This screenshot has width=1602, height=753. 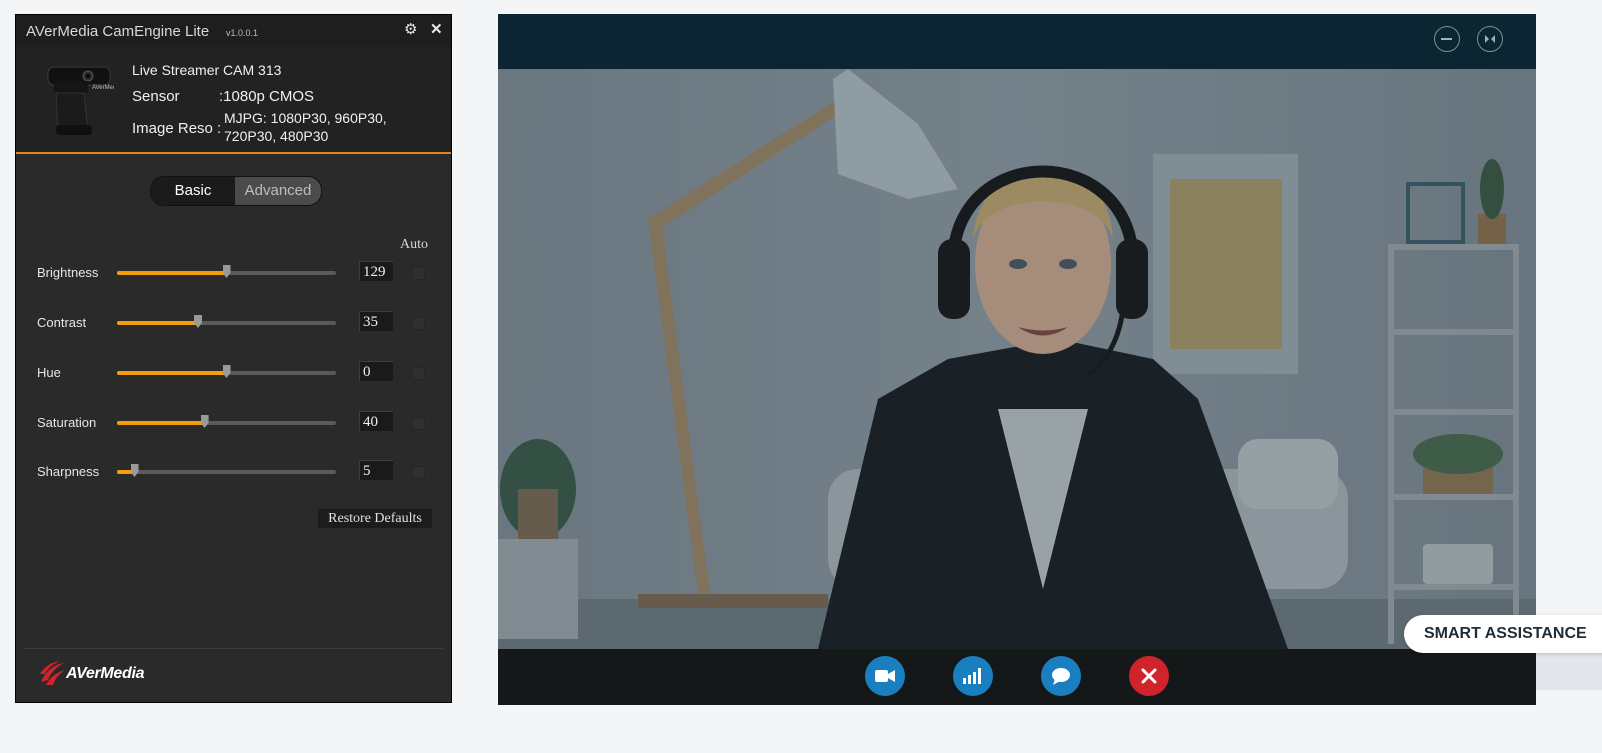 I want to click on image-reso-line1: MJPG: 1080P30, 960P30,, so click(x=305, y=118).